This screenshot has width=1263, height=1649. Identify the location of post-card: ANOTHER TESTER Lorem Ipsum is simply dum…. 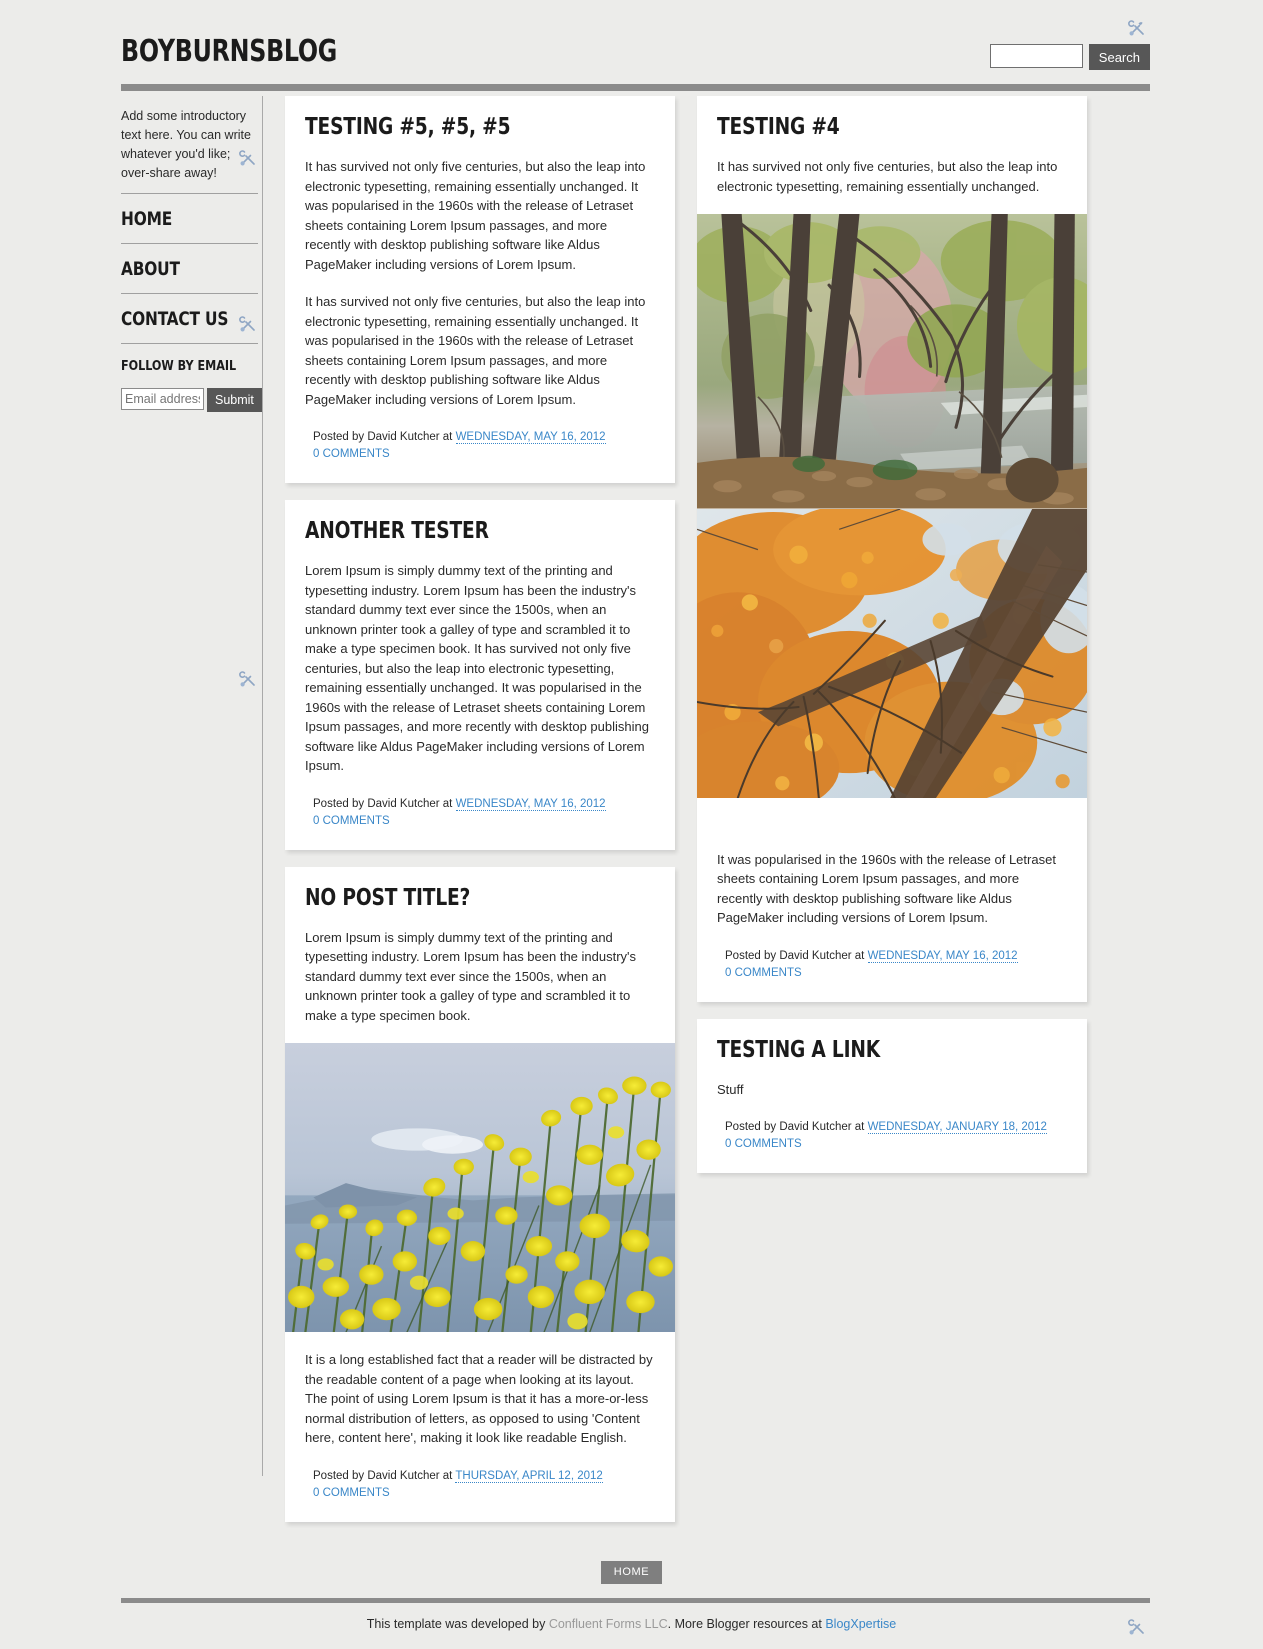
(480, 675).